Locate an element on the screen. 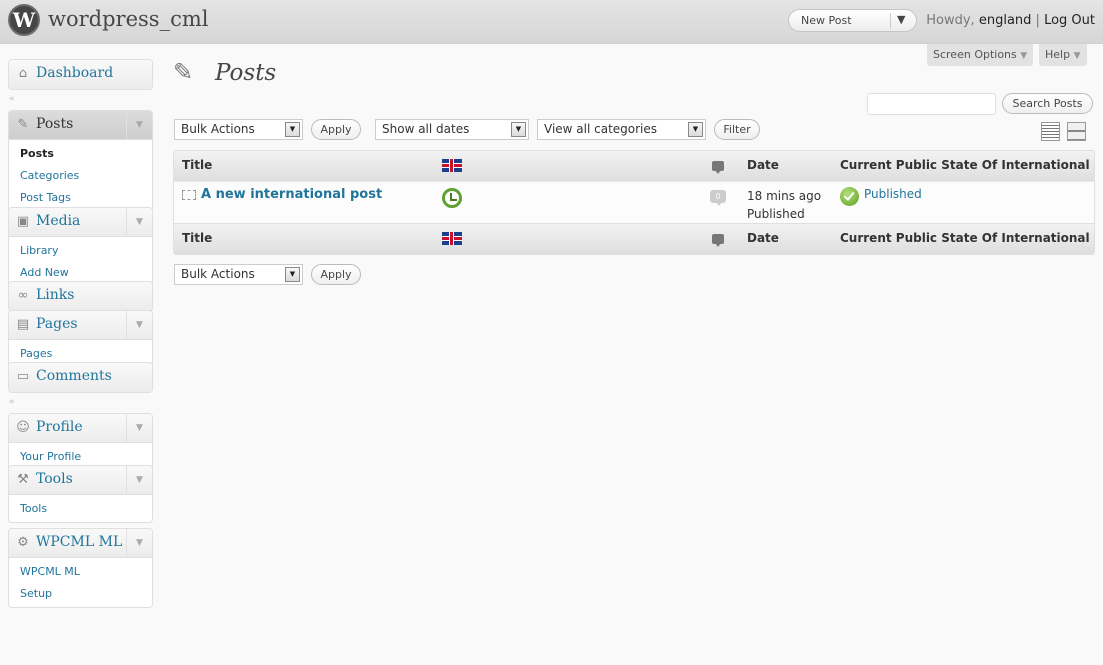  menu-label-posts: Posts is located at coordinates (54, 124).